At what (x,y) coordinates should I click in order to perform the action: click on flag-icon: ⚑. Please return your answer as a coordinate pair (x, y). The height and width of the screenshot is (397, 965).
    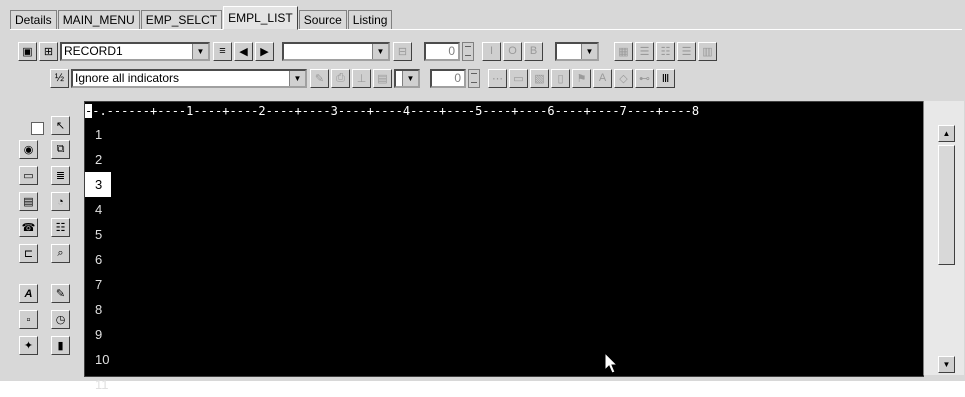
    Looking at the image, I should click on (581, 78).